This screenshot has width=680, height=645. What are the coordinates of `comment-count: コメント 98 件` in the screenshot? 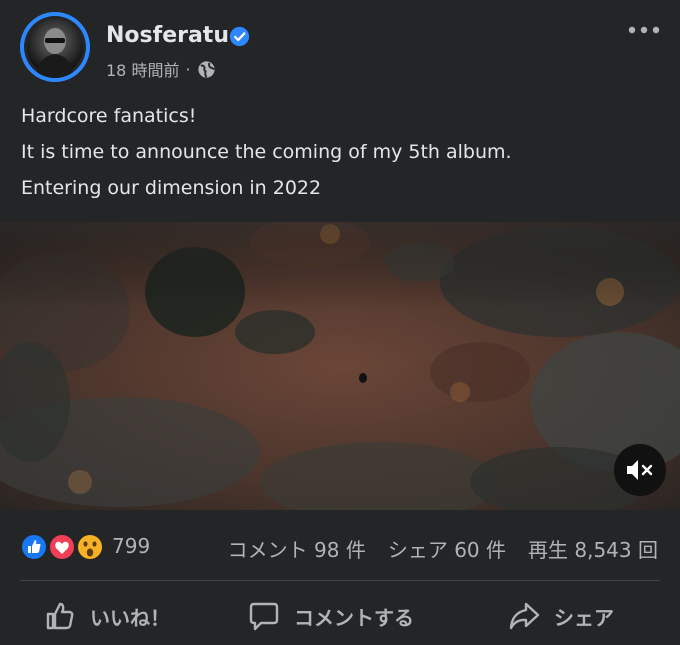 It's located at (297, 548).